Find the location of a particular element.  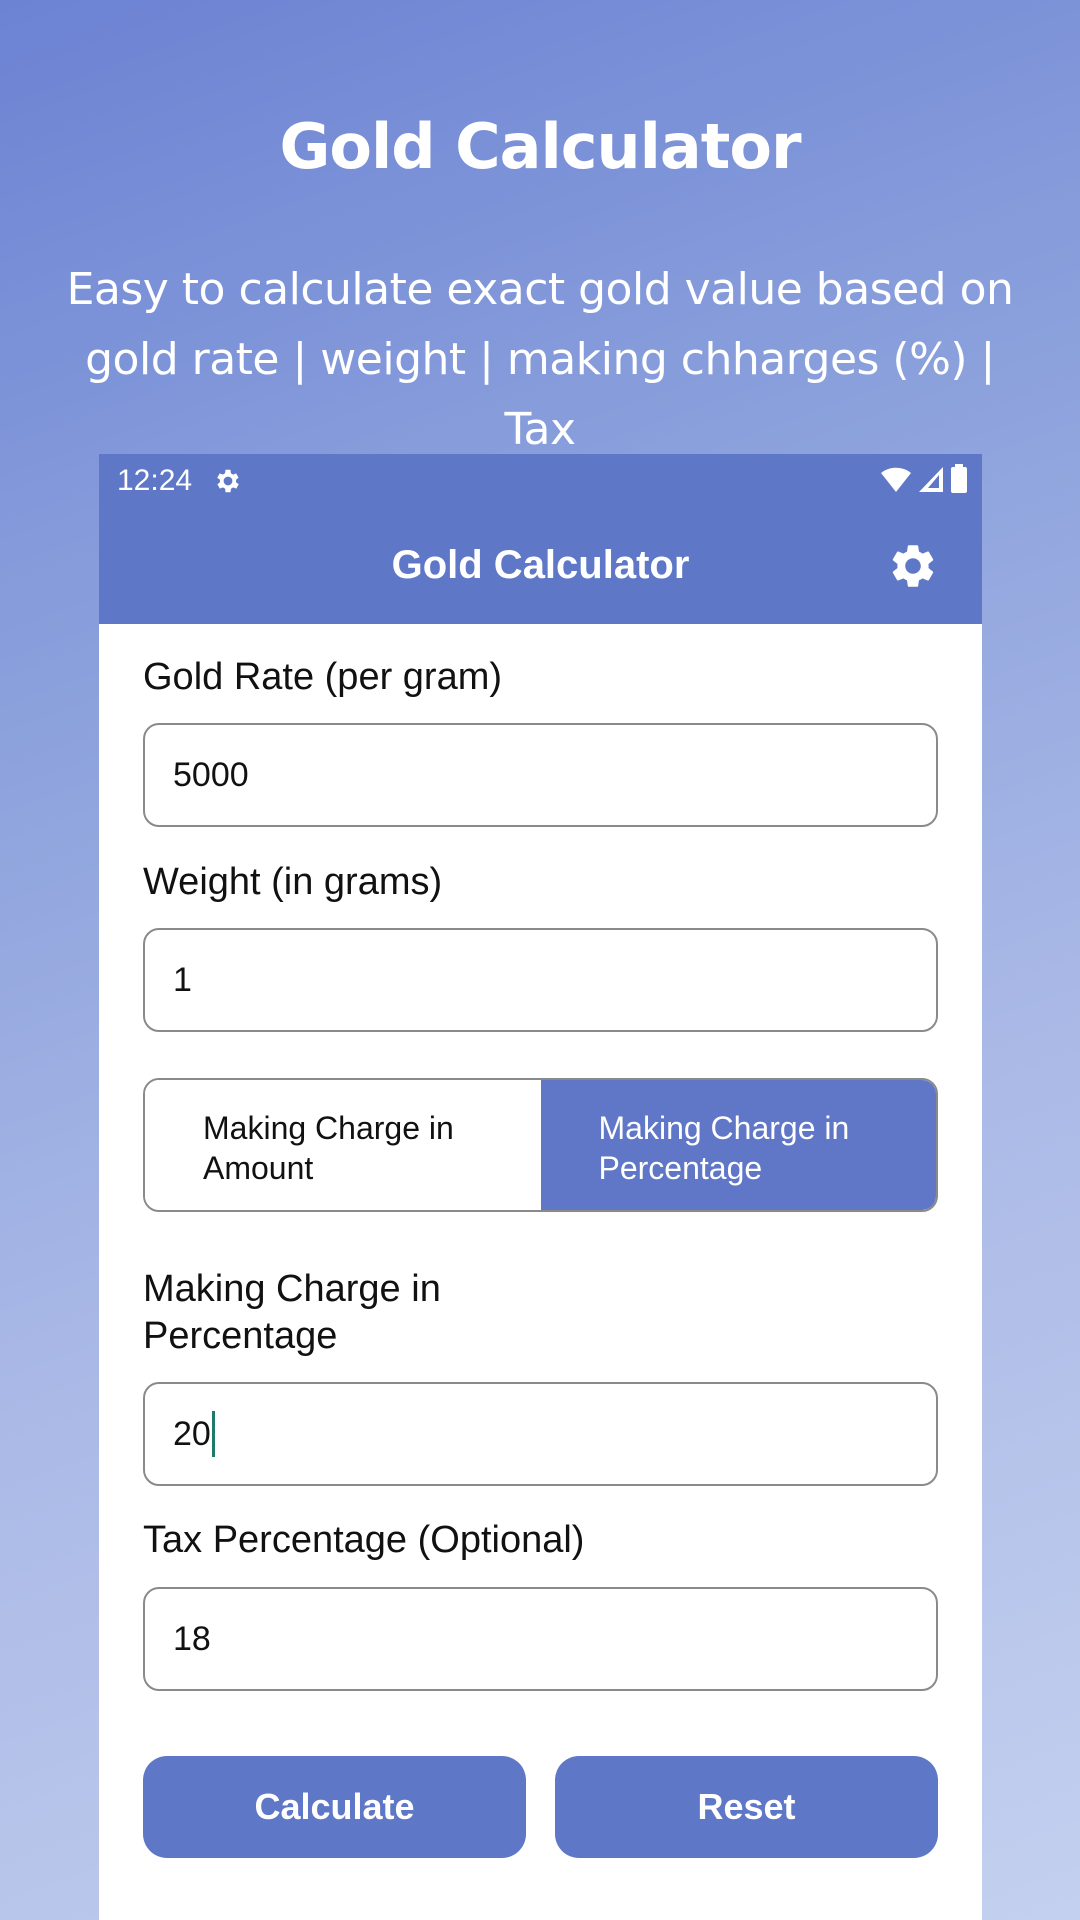

toggle-option-amount-line-2: Amount is located at coordinates (258, 1168).